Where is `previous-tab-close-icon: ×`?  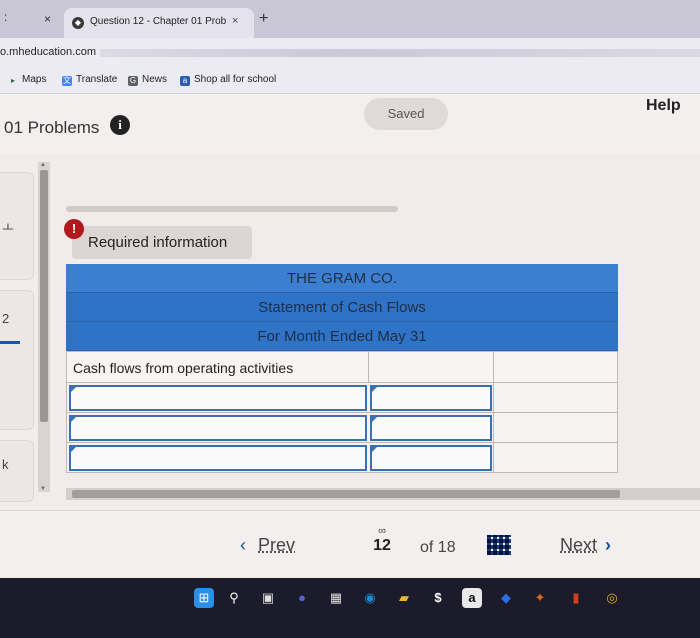 previous-tab-close-icon: × is located at coordinates (47, 19).